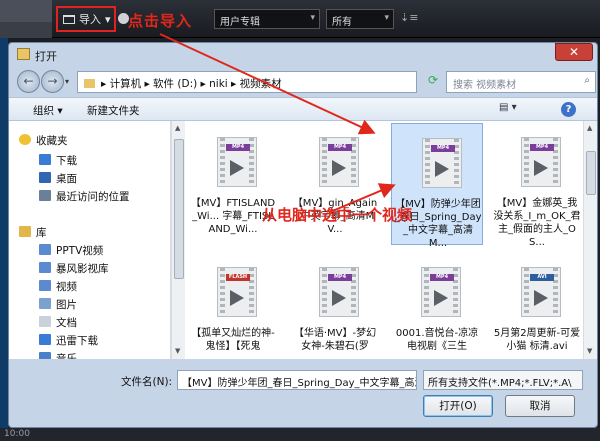  I want to click on file-item: AVI 5月第2周更新-可爱小猫 标清.avi, so click(537, 306).